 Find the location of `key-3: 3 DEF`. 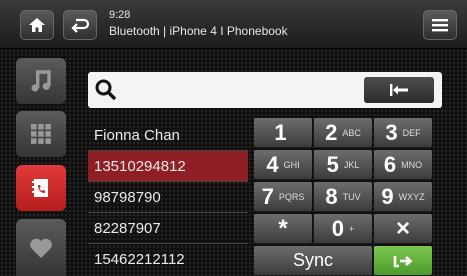

key-3: 3 DEF is located at coordinates (403, 132).